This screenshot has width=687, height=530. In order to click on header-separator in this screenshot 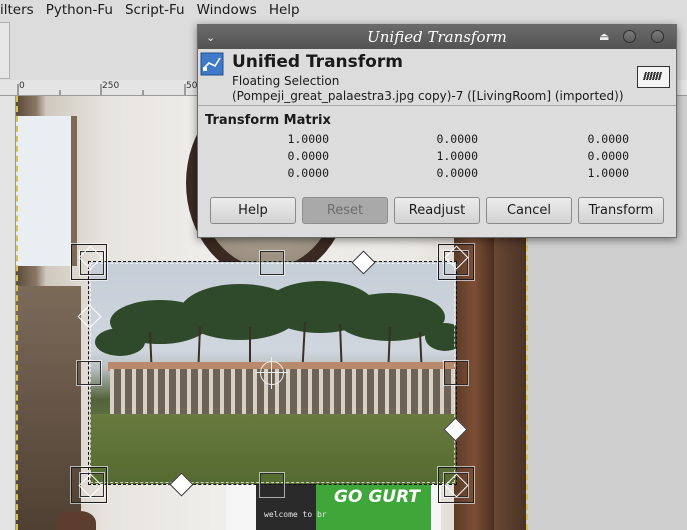, I will do `click(437, 105)`.